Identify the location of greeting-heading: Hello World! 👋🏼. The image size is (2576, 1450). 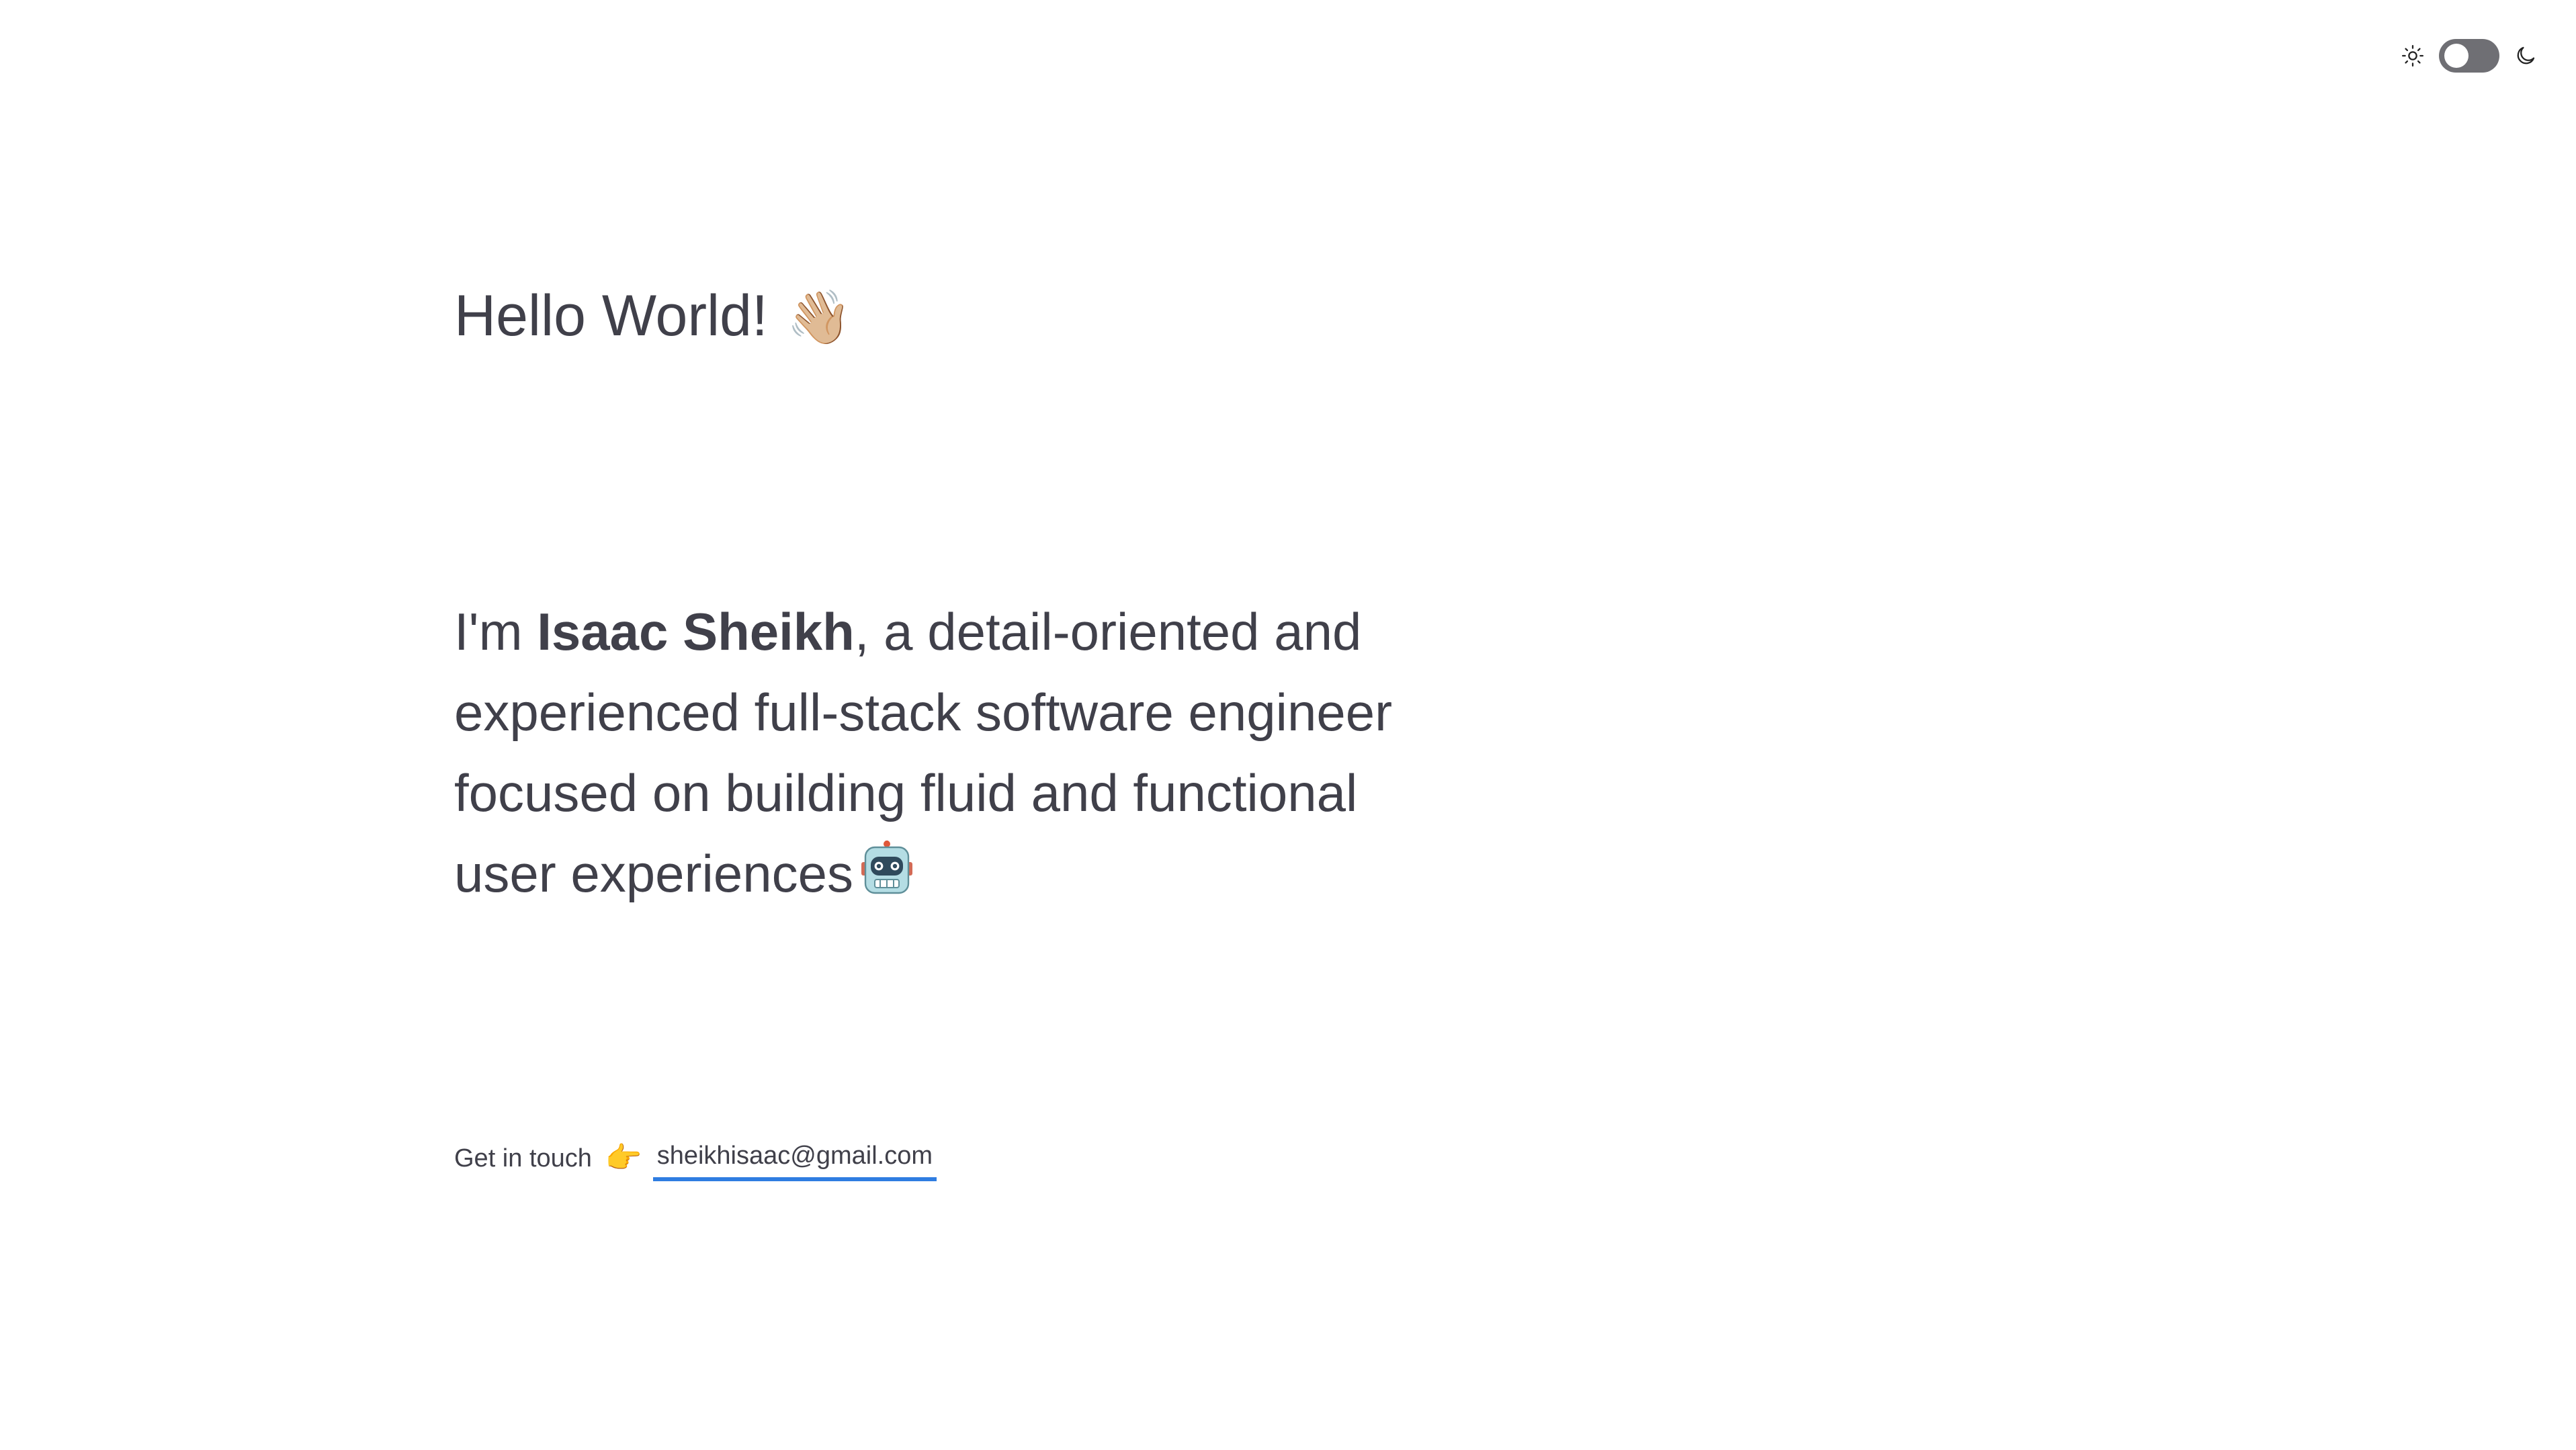
(653, 316).